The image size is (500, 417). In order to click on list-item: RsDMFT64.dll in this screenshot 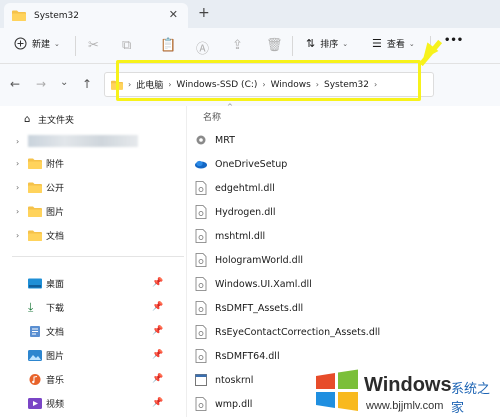, I will do `click(343, 356)`.